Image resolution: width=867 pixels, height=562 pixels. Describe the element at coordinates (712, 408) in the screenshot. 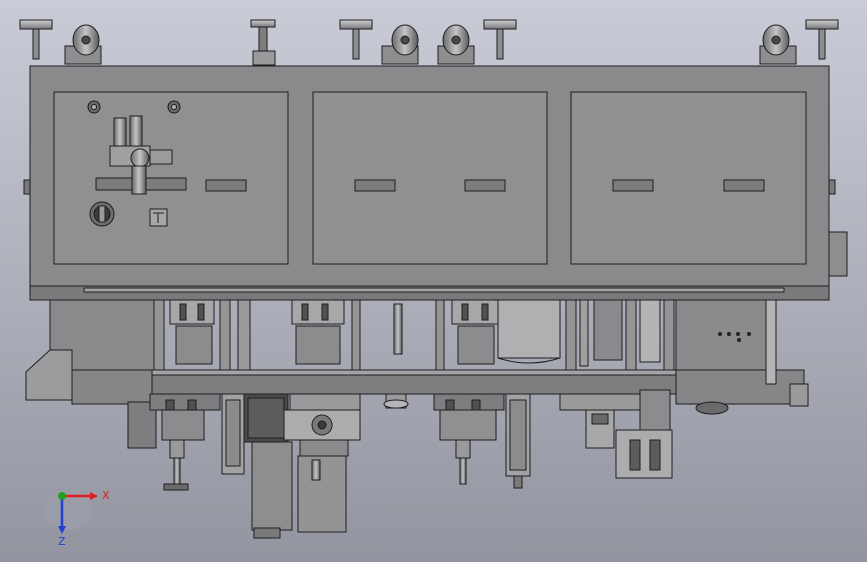

I see `right-bottom-disc` at that location.